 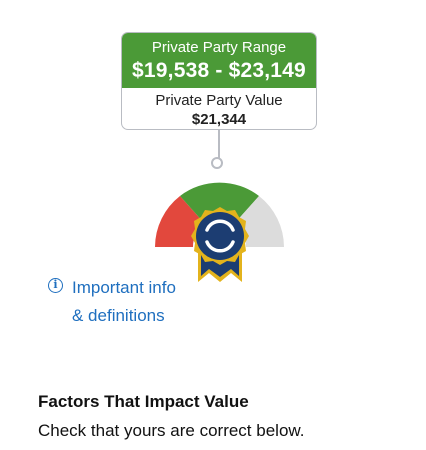 I want to click on important-info-line1: Important info, so click(x=124, y=288).